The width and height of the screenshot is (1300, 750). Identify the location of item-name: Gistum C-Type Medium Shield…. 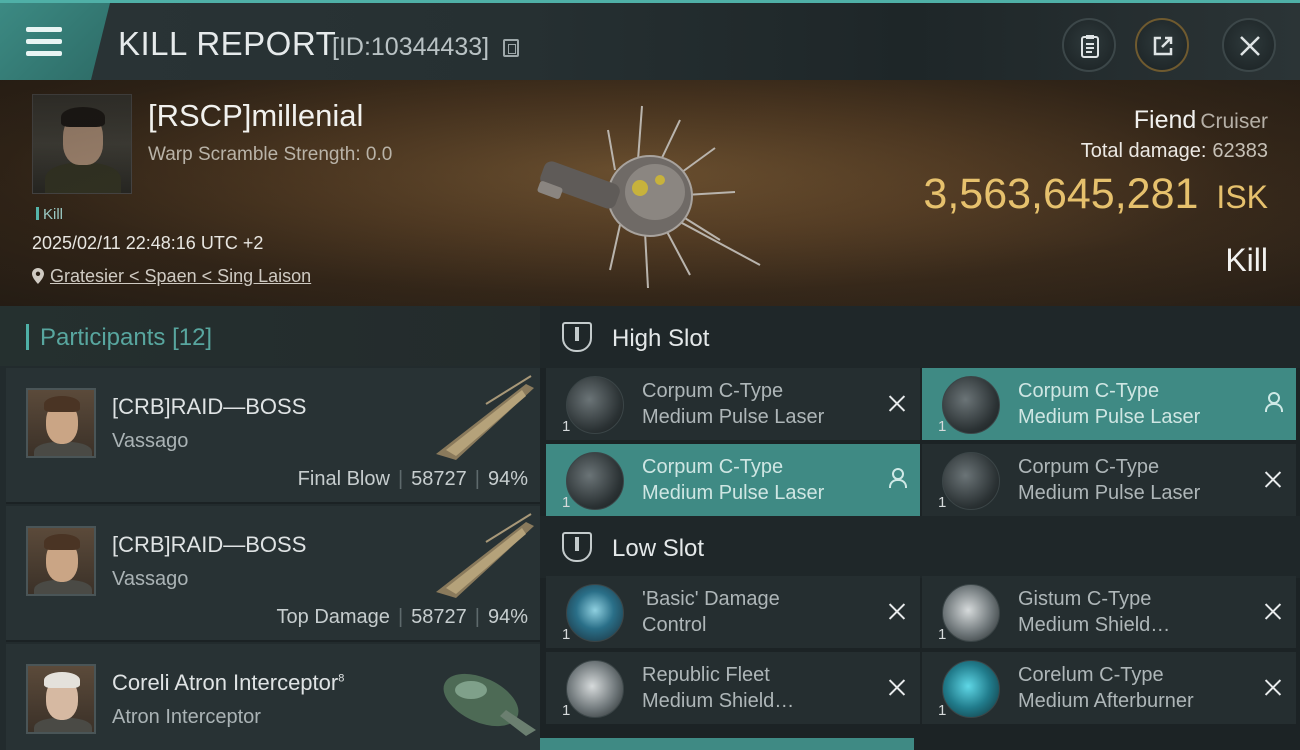
(1094, 612).